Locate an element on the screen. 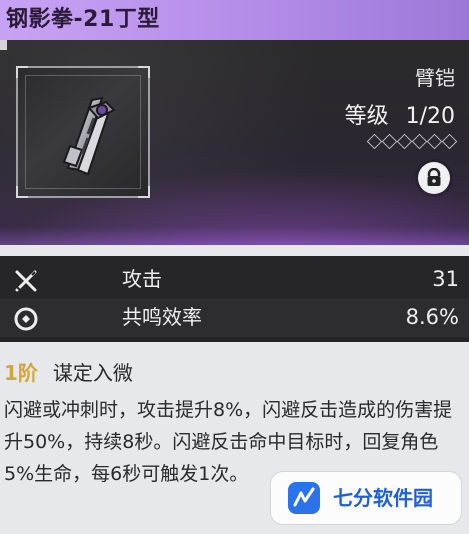 The width and height of the screenshot is (469, 534). portrait-corner-bottom-left is located at coordinates (22, 192).